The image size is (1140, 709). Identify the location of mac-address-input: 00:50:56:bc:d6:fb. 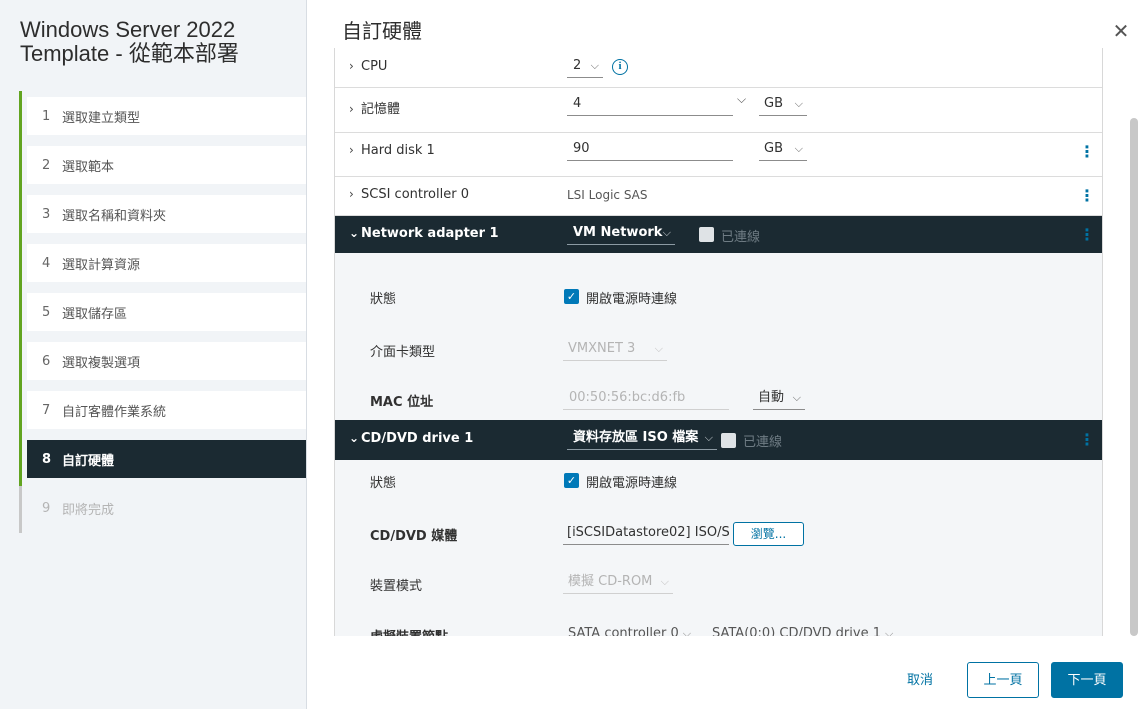
(646, 399).